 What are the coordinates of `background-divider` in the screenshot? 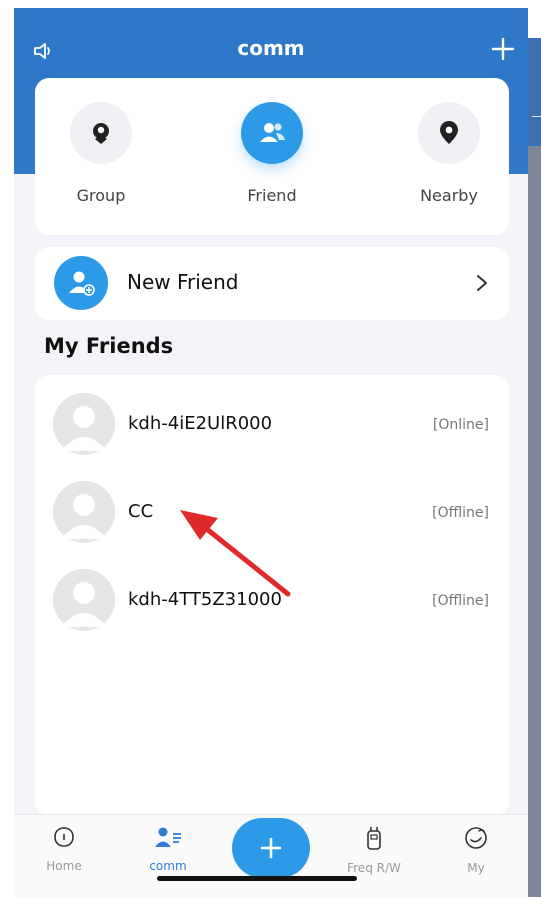 It's located at (536, 116).